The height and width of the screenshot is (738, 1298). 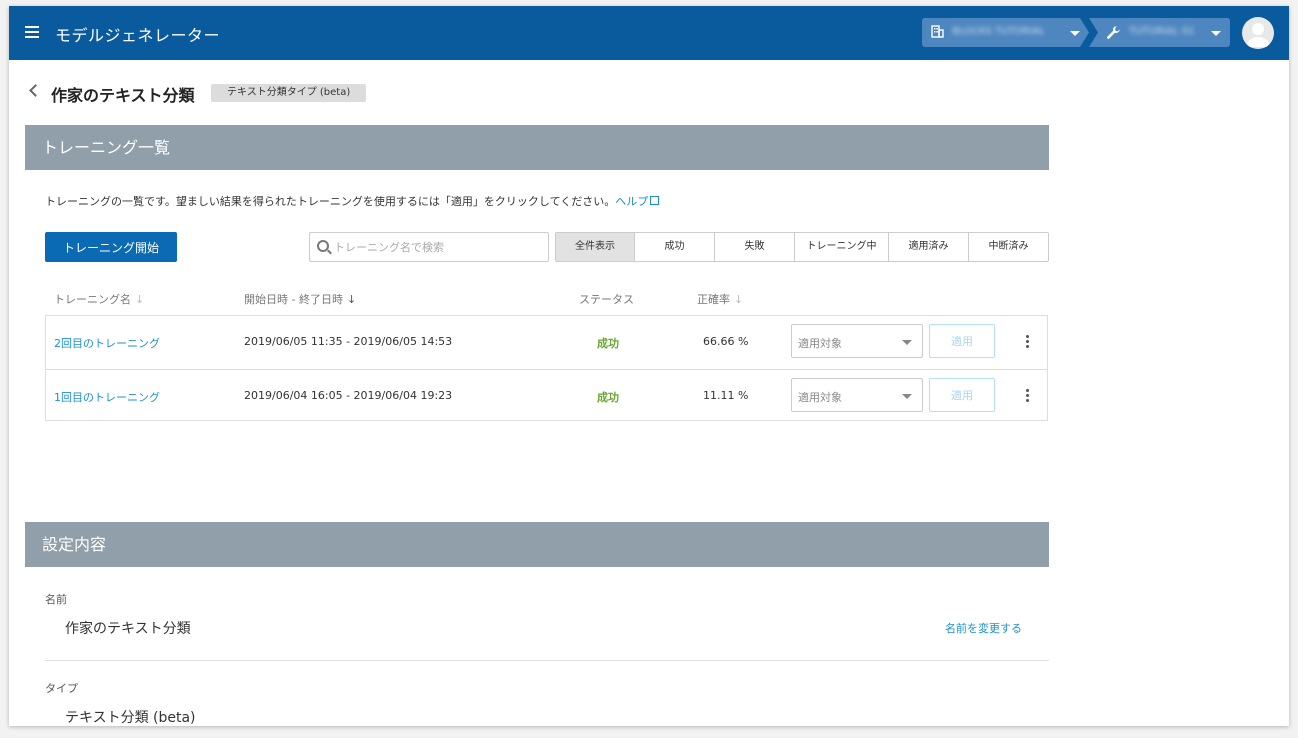 I want to click on column-header-accuracy: 正確率 ↓, so click(x=720, y=299).